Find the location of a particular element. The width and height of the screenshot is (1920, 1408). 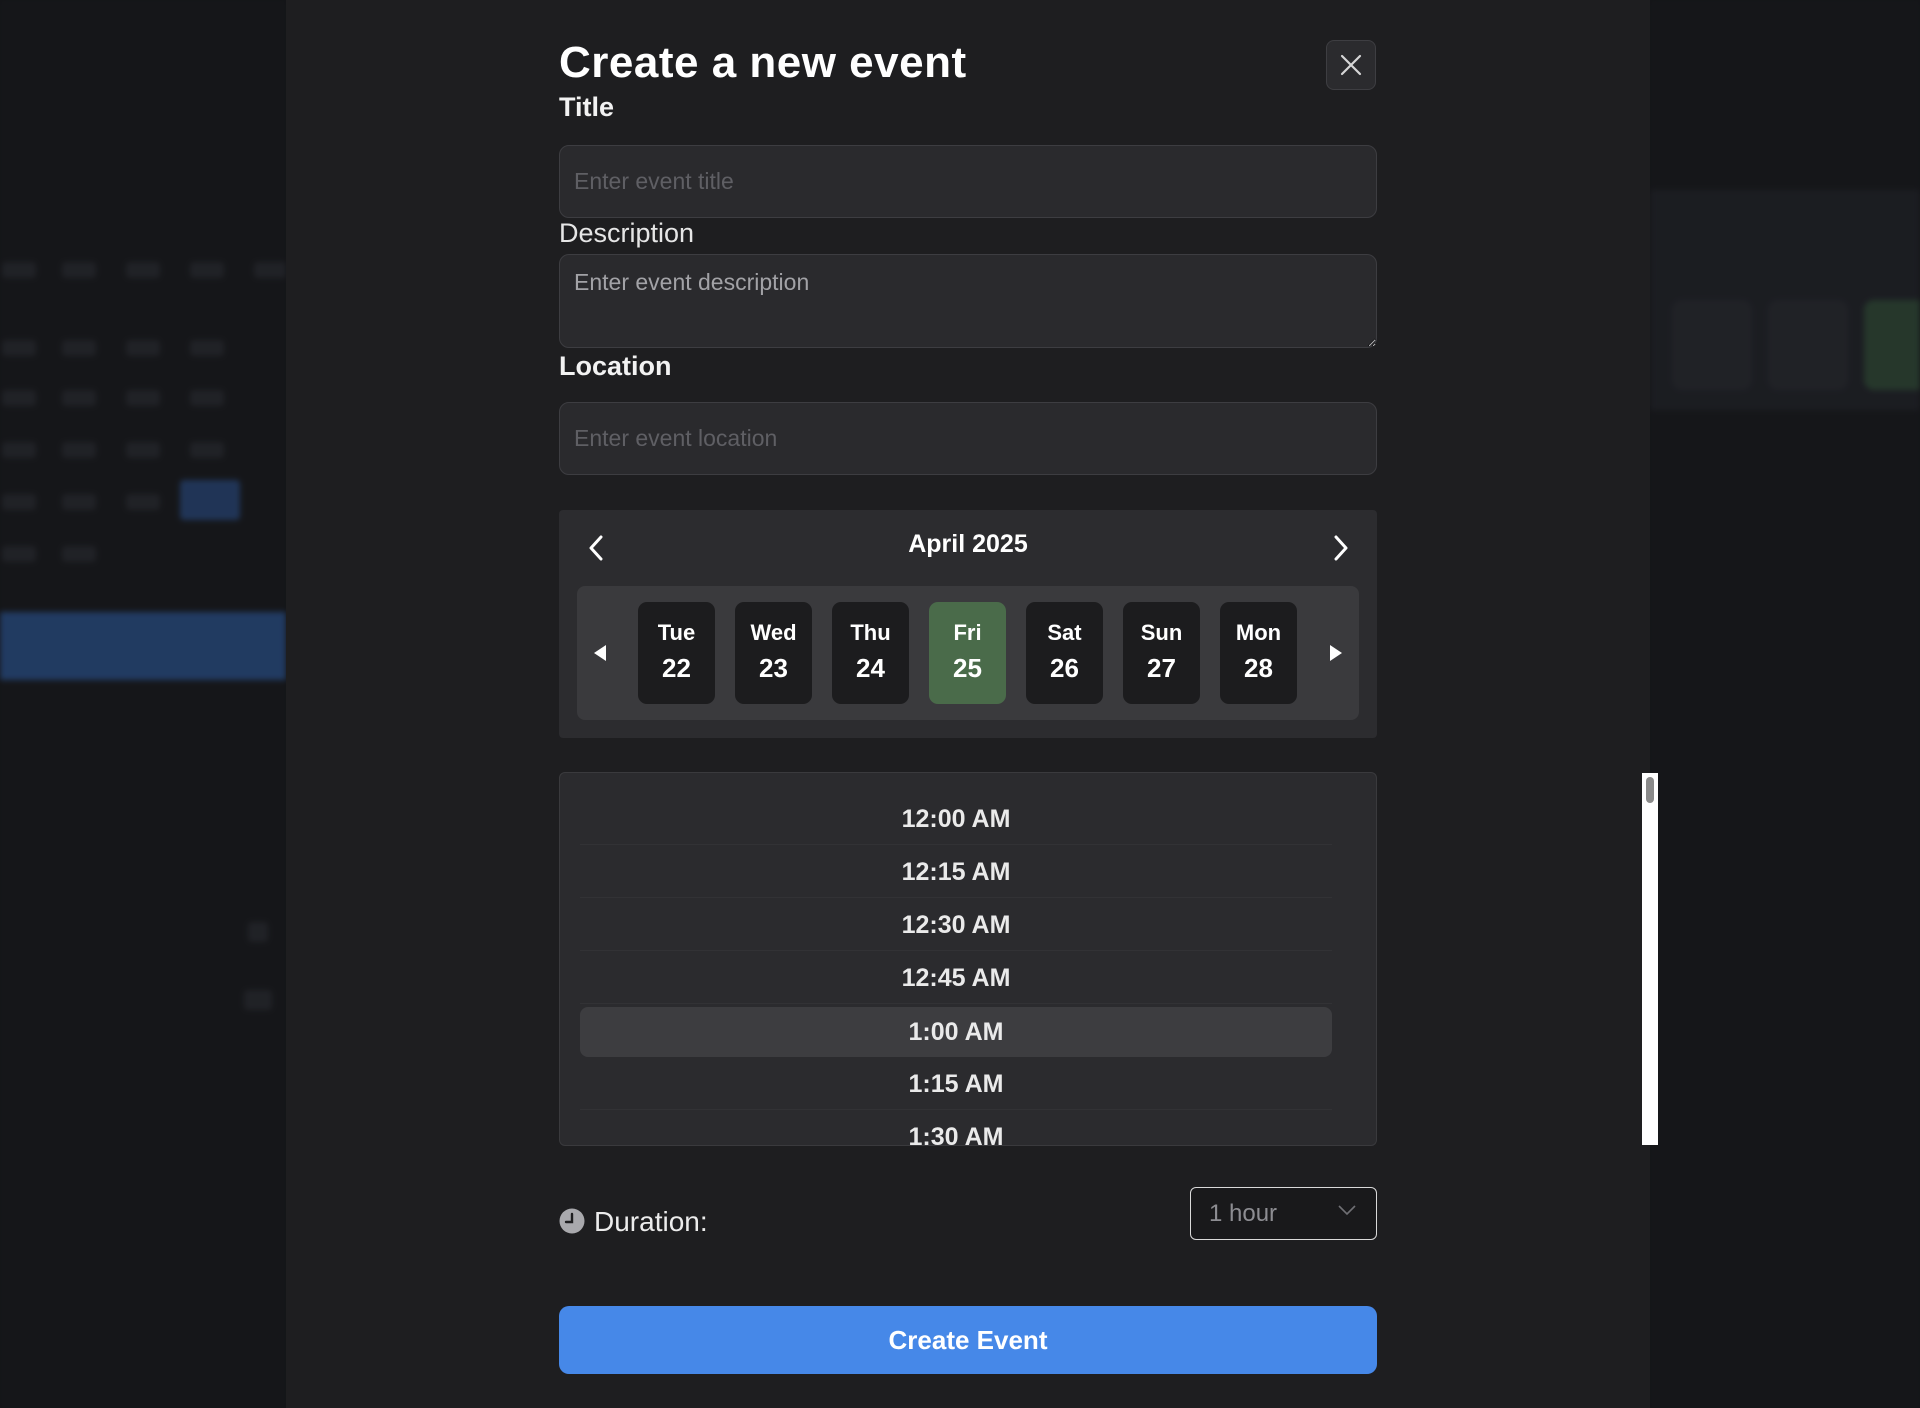

location-label: Location is located at coordinates (615, 366).